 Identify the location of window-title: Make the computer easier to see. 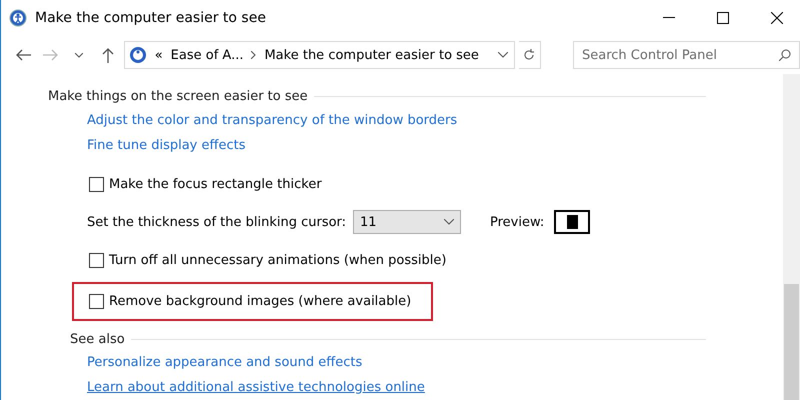
(151, 18).